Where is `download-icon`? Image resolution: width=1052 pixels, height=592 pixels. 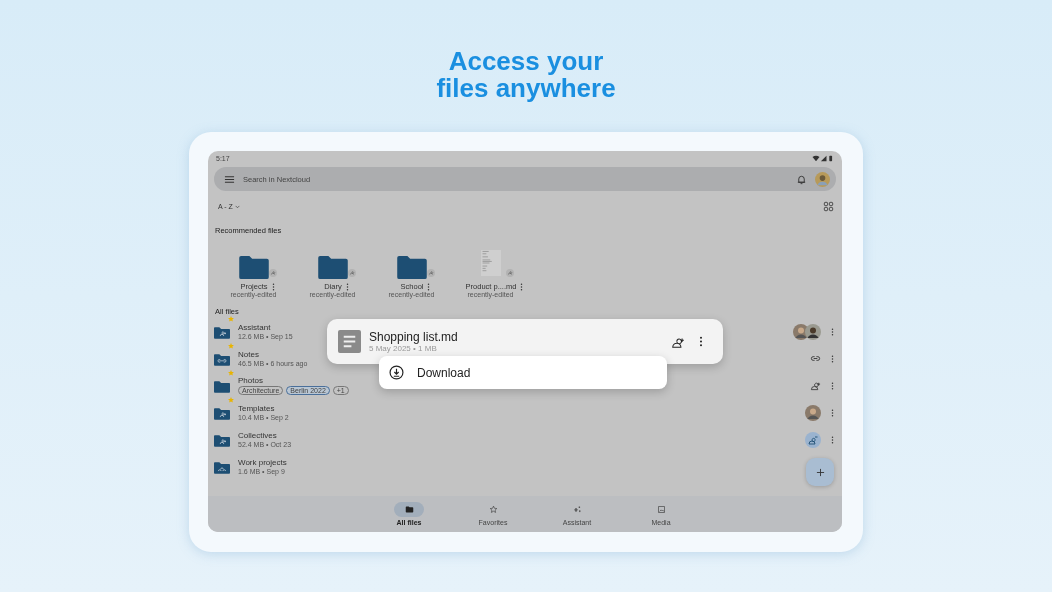
download-icon is located at coordinates (396, 372).